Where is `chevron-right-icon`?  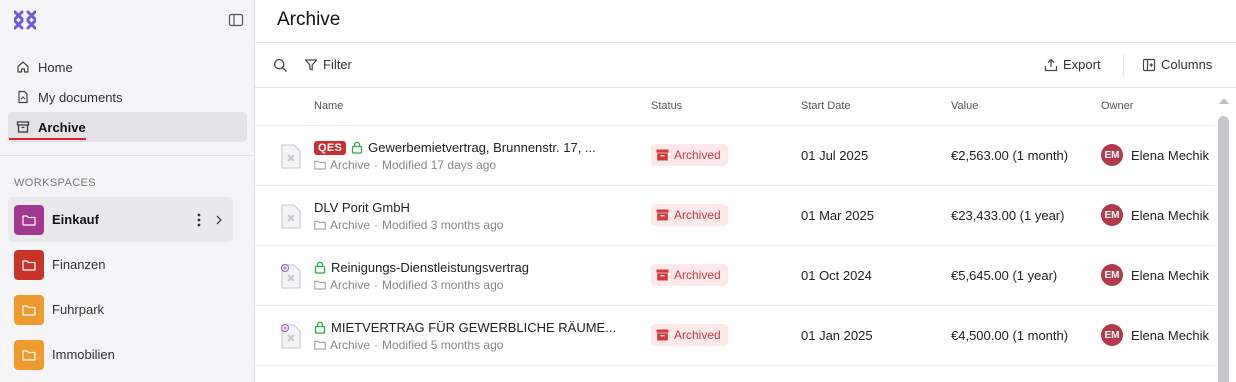
chevron-right-icon is located at coordinates (219, 220).